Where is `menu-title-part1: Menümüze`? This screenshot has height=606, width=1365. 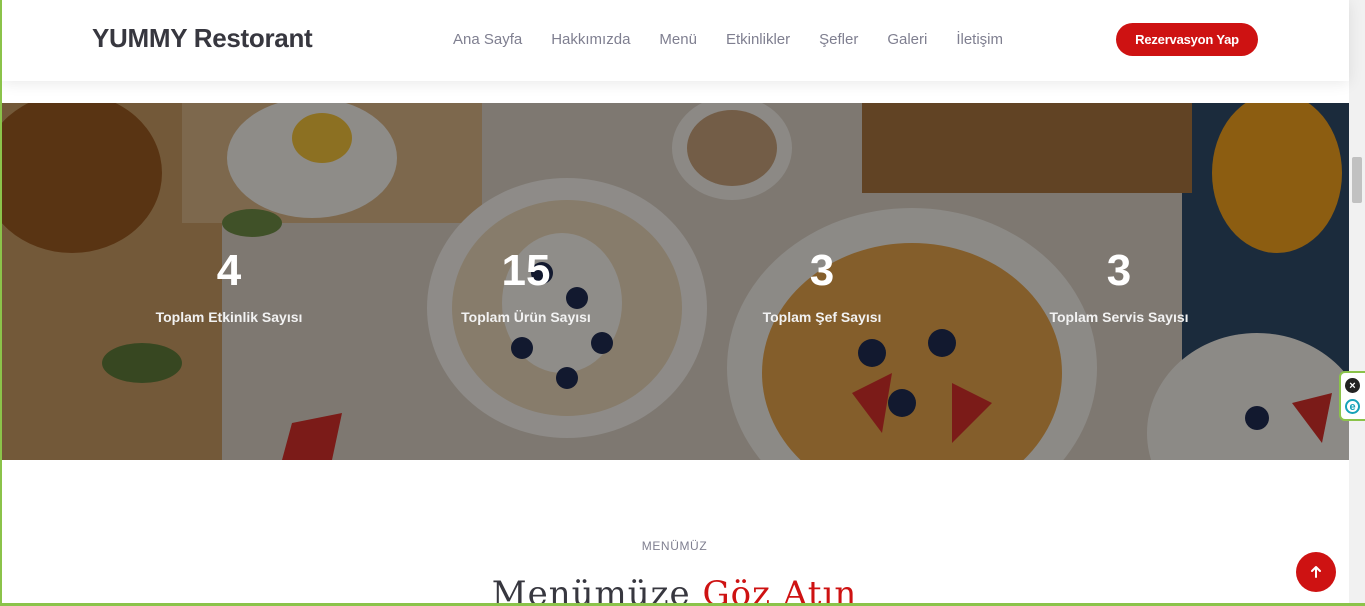
menu-title-part1: Menümüze is located at coordinates (591, 590).